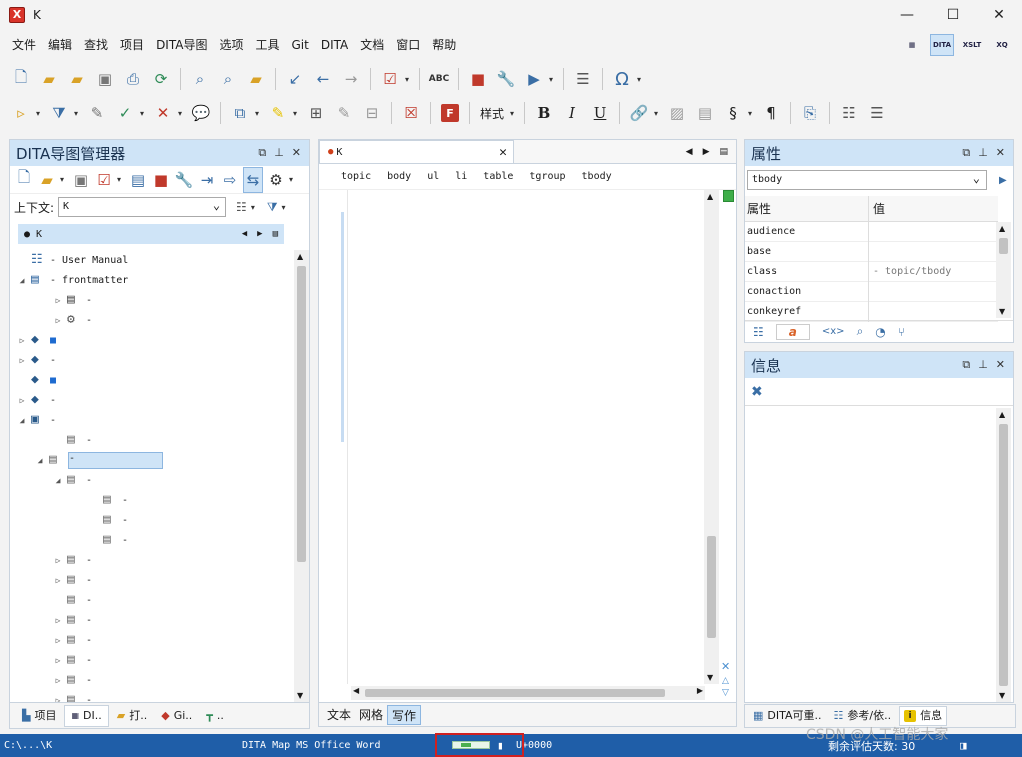 This screenshot has height=757, width=1022. Describe the element at coordinates (404, 714) in the screenshot. I see `mode-tab-author: 写作` at that location.